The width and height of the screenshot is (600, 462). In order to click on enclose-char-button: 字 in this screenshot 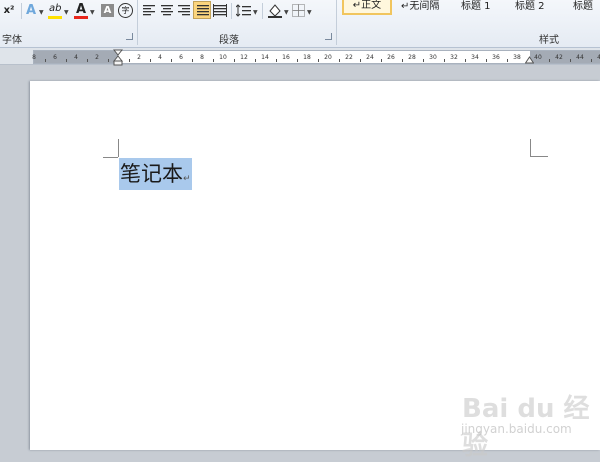, I will do `click(125, 10)`.